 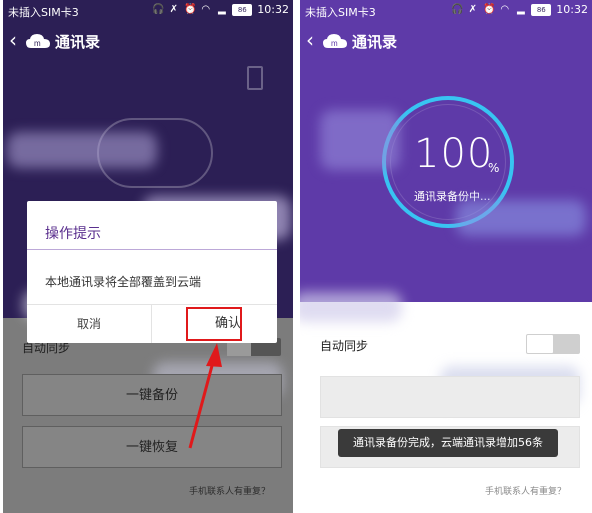 What do you see at coordinates (448, 443) in the screenshot?
I see `toast-message: 通讯录备份完成，云端通讯录增加56条` at bounding box center [448, 443].